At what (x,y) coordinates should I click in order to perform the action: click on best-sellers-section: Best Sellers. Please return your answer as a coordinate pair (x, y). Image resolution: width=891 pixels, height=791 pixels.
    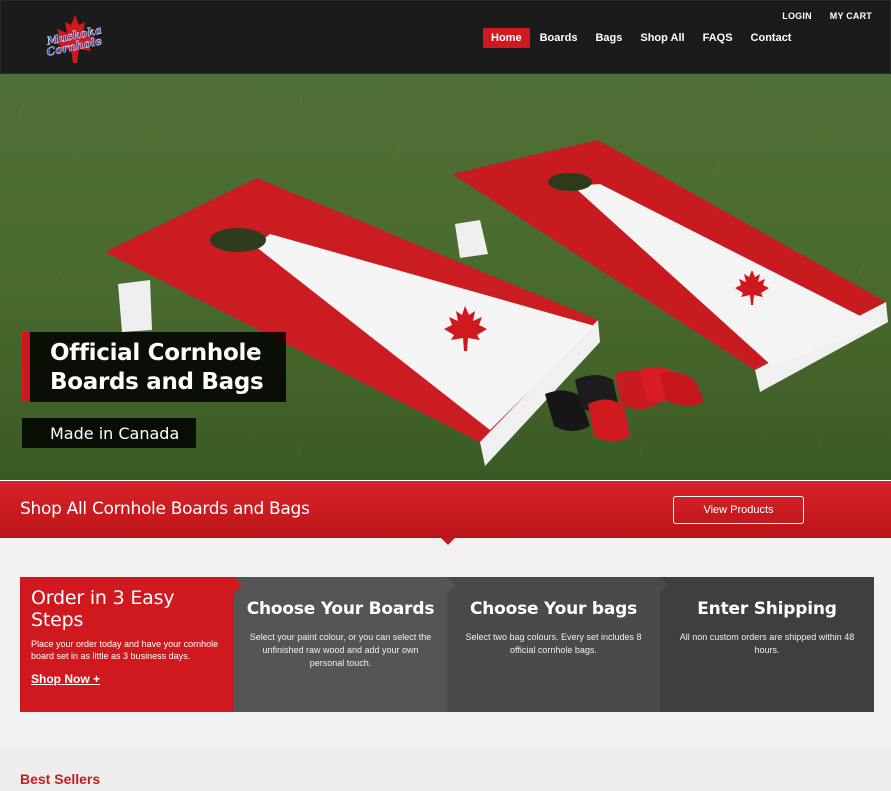
    Looking at the image, I should click on (445, 770).